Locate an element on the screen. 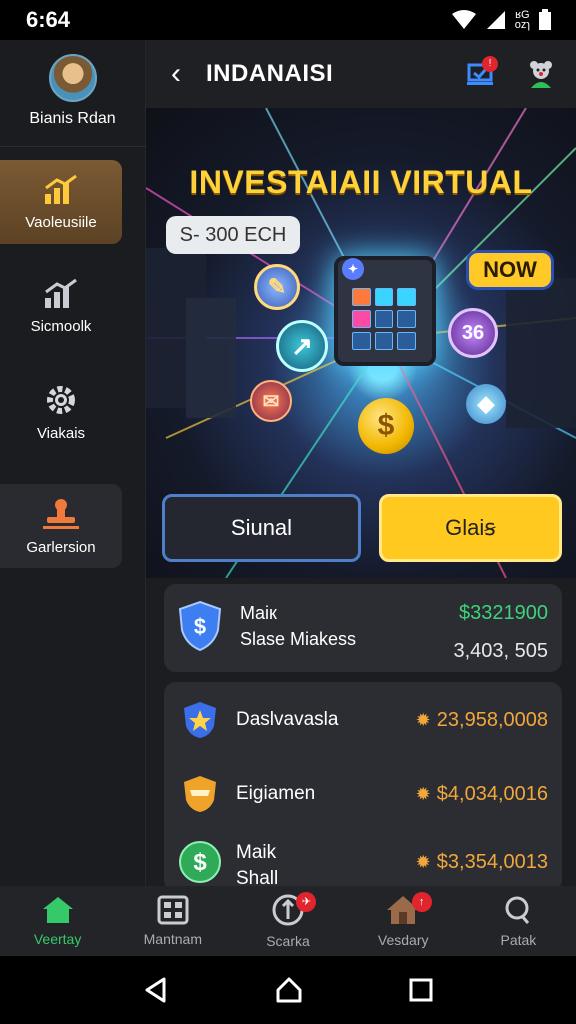  item-name: Daslvavasla is located at coordinates (287, 719).